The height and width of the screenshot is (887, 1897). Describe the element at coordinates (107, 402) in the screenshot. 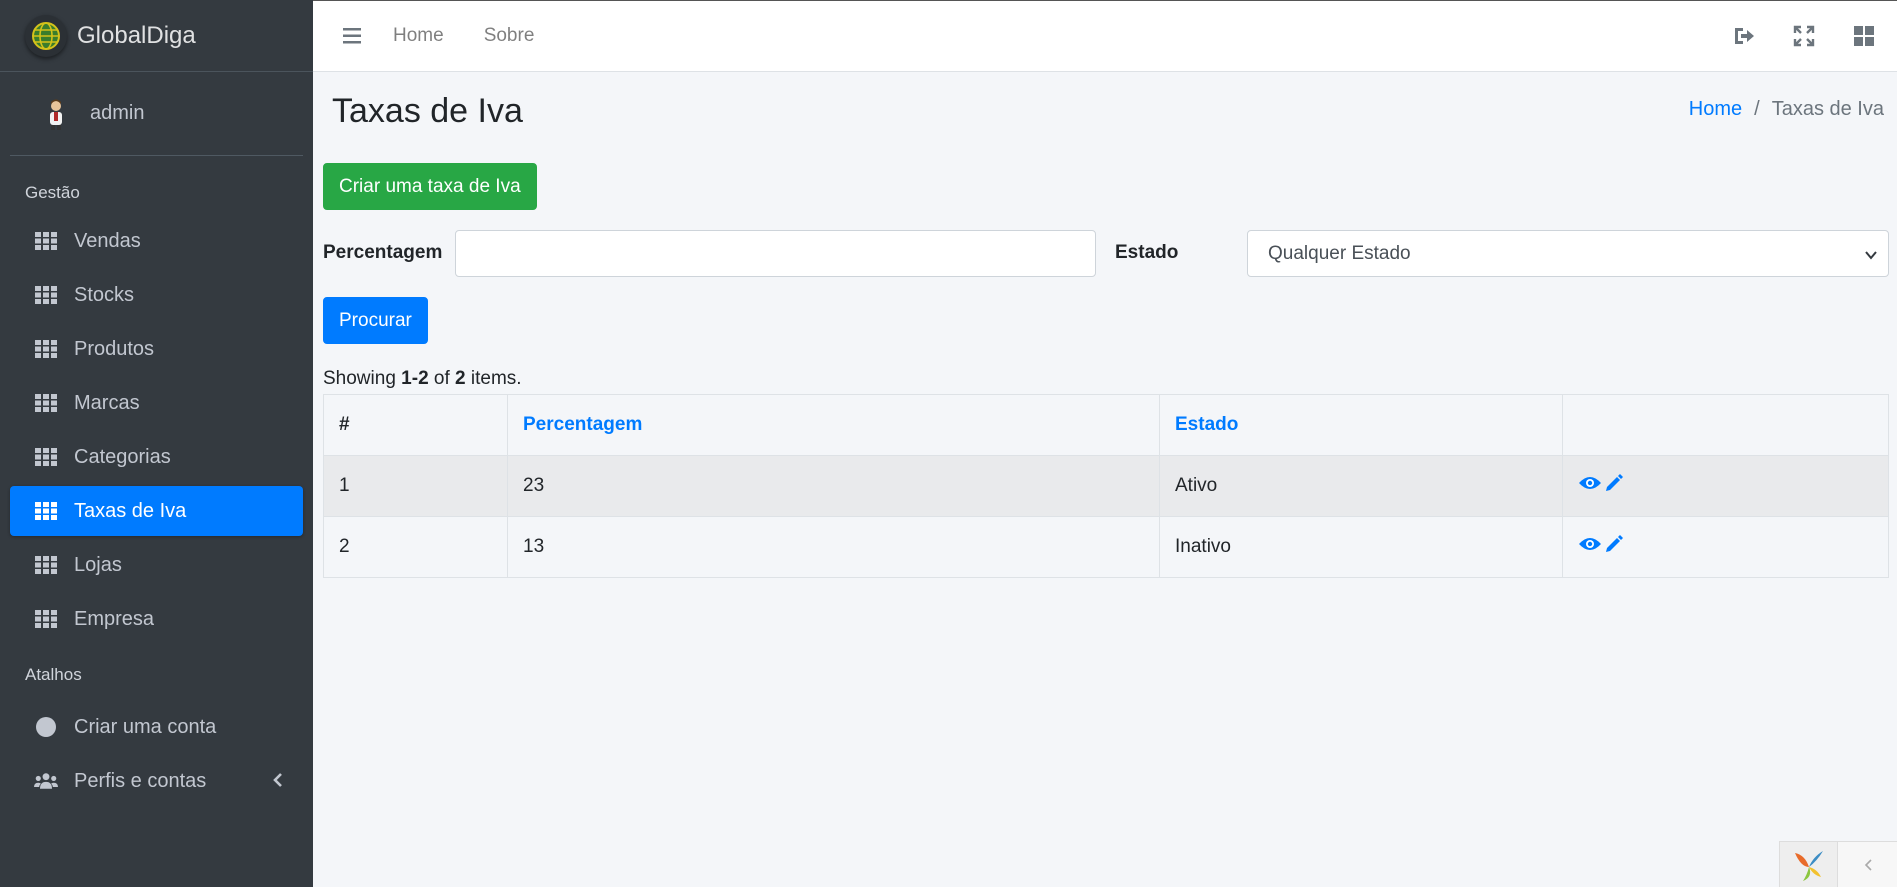

I see `sidebar-item-label: Marcas` at that location.